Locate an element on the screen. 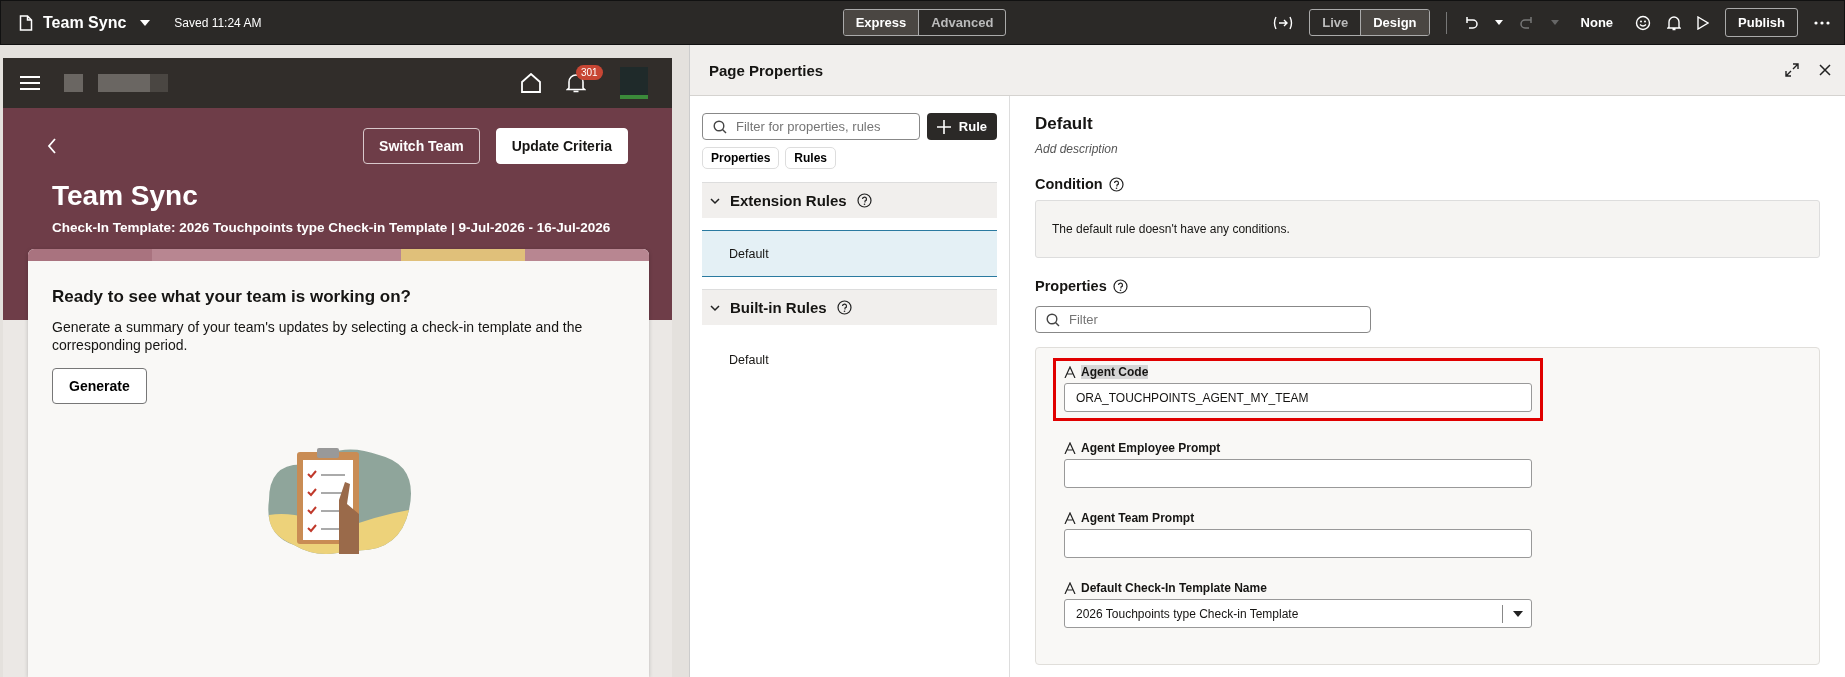 The height and width of the screenshot is (677, 1845). filter-field: Filter is located at coordinates (1203, 319).